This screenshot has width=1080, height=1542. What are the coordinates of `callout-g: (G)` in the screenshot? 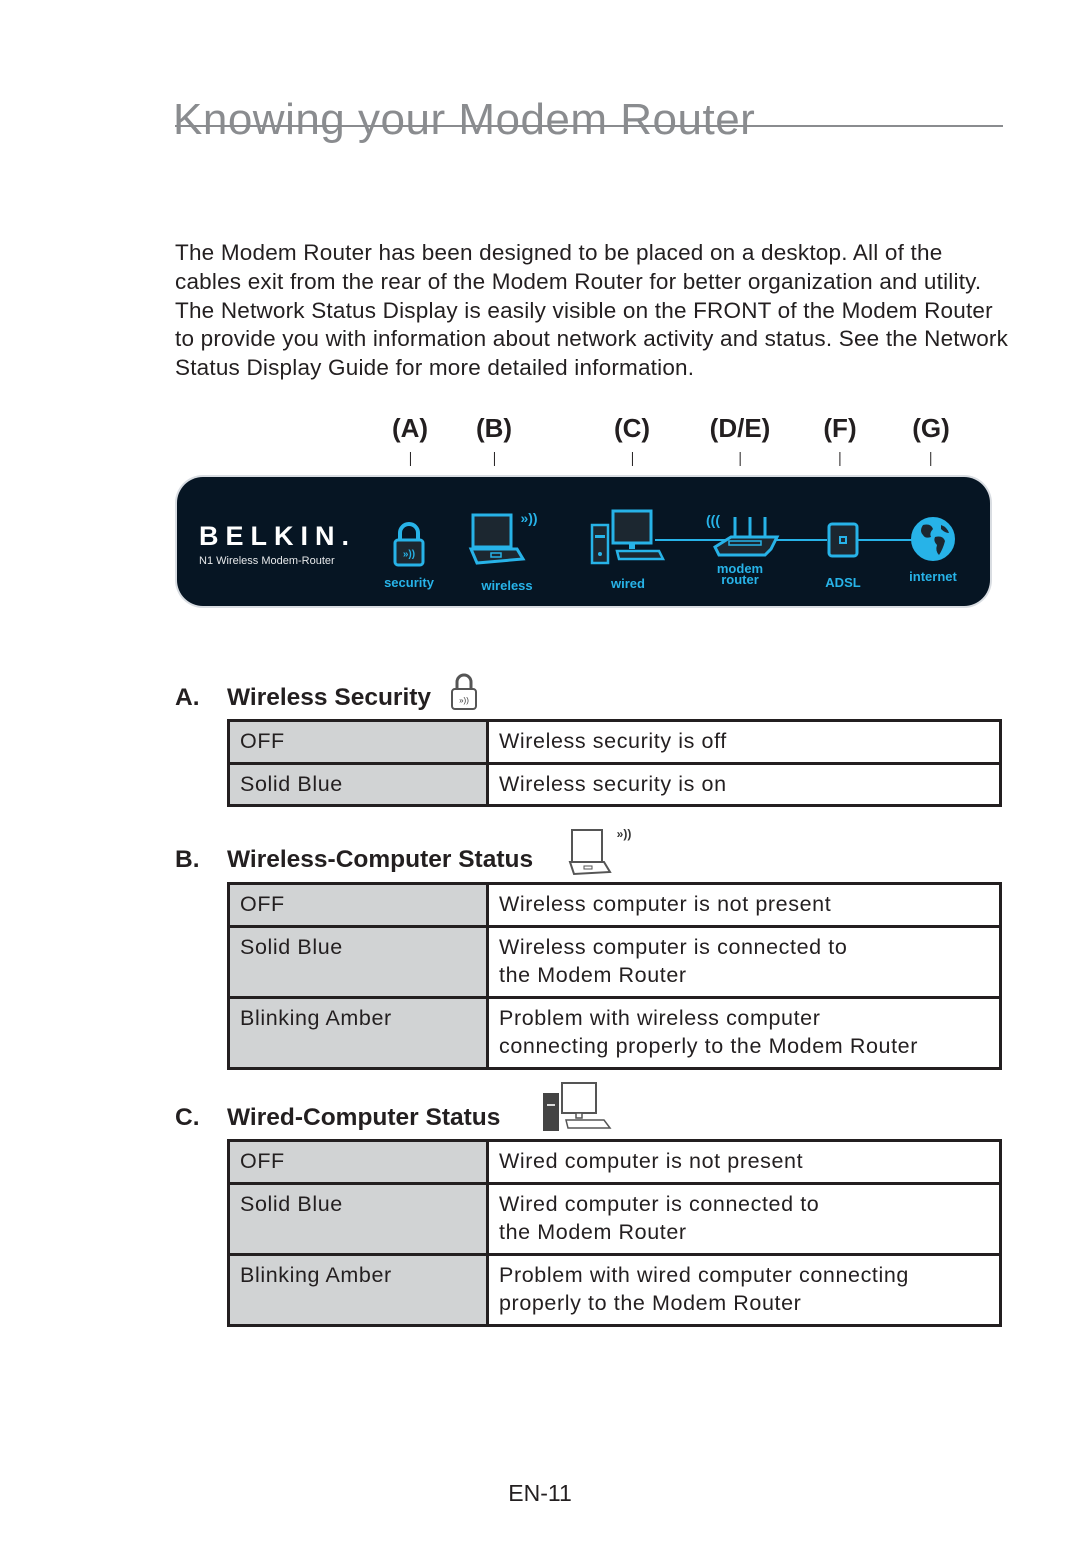 It's located at (931, 439).